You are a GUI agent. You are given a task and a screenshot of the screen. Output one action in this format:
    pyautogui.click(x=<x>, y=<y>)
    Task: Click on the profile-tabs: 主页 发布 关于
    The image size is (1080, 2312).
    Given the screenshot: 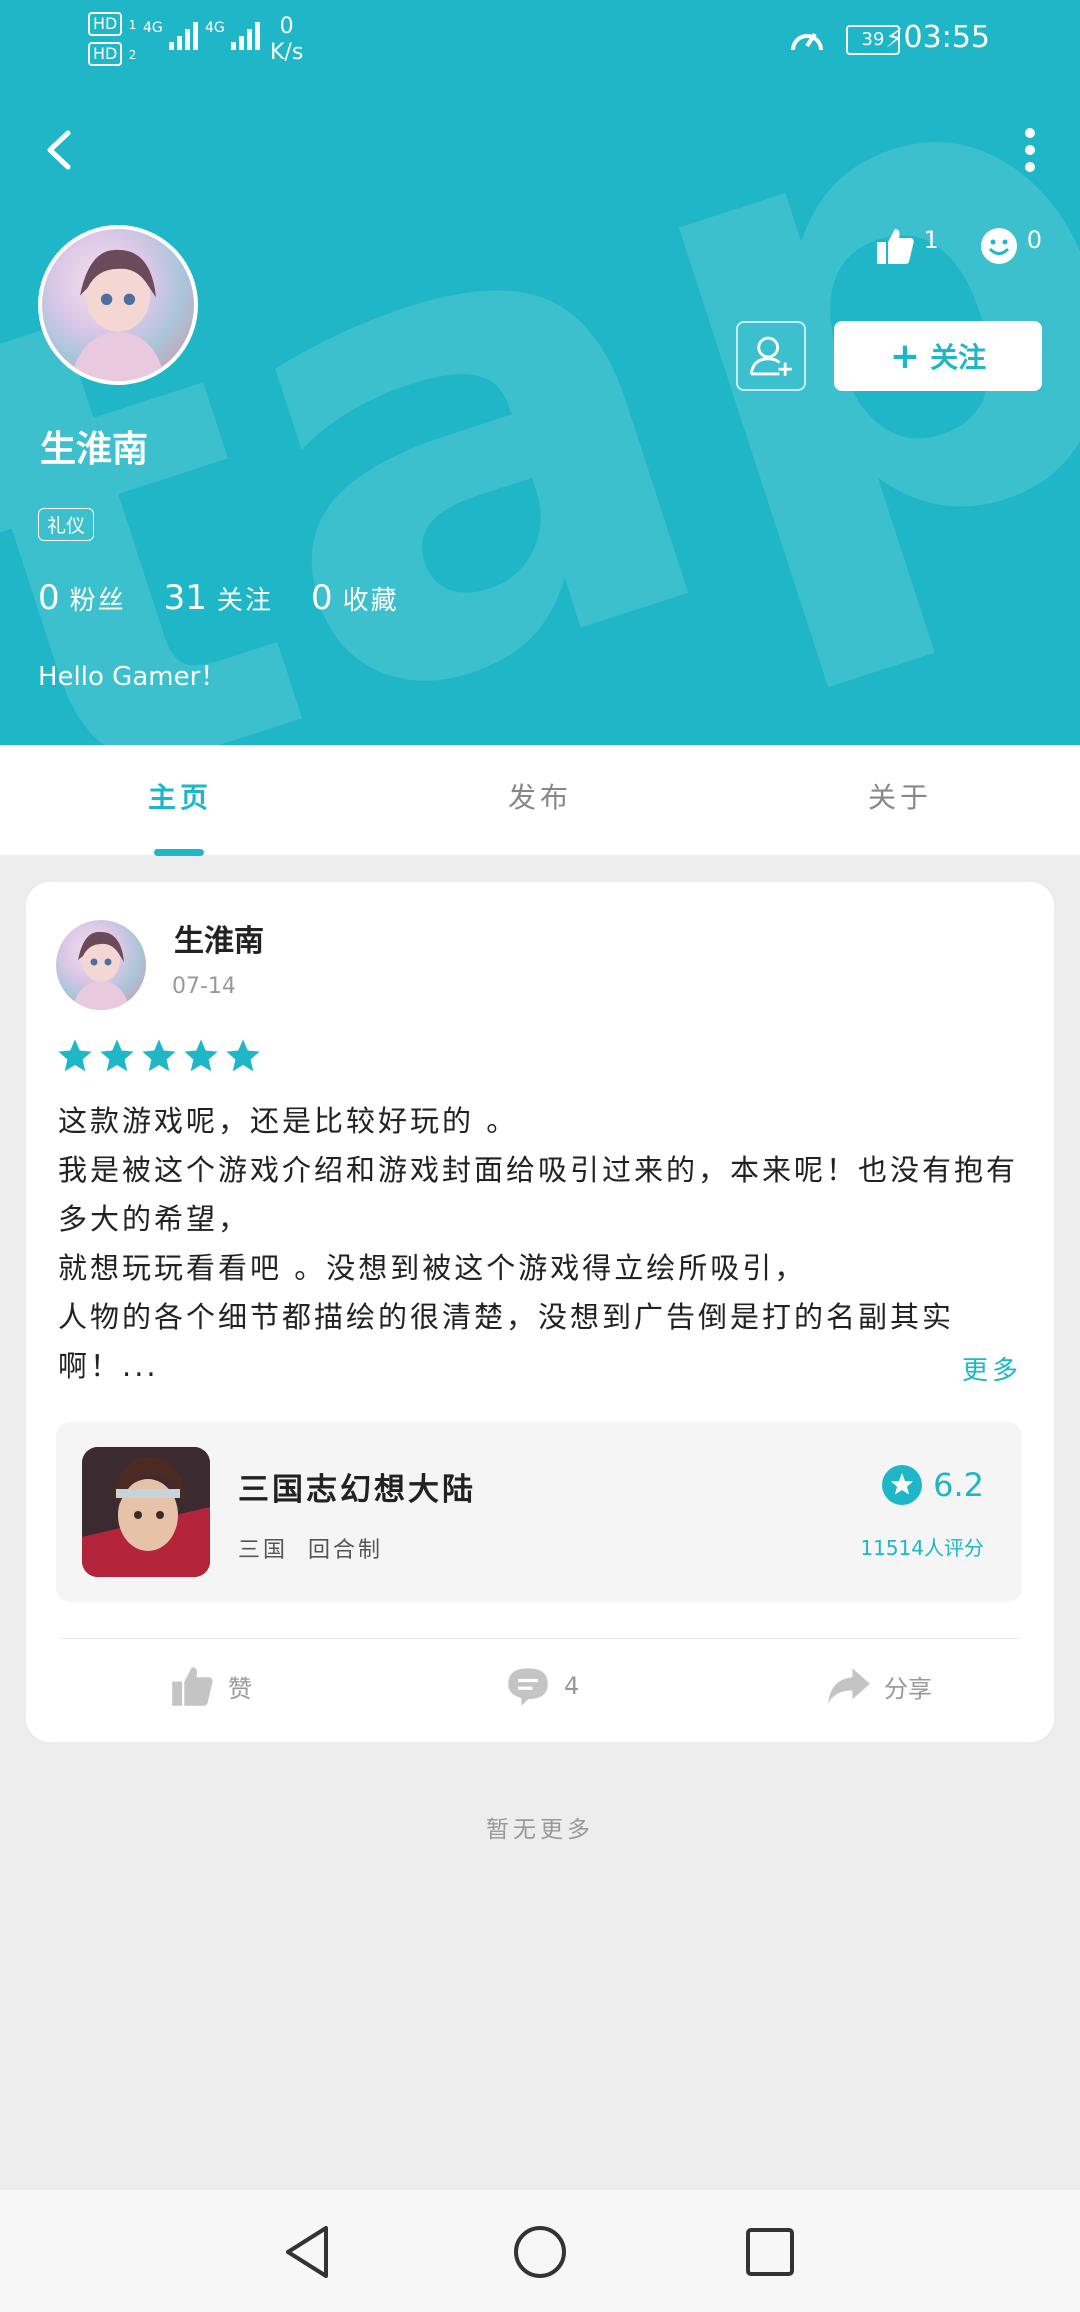 What is the action you would take?
    pyautogui.click(x=540, y=800)
    